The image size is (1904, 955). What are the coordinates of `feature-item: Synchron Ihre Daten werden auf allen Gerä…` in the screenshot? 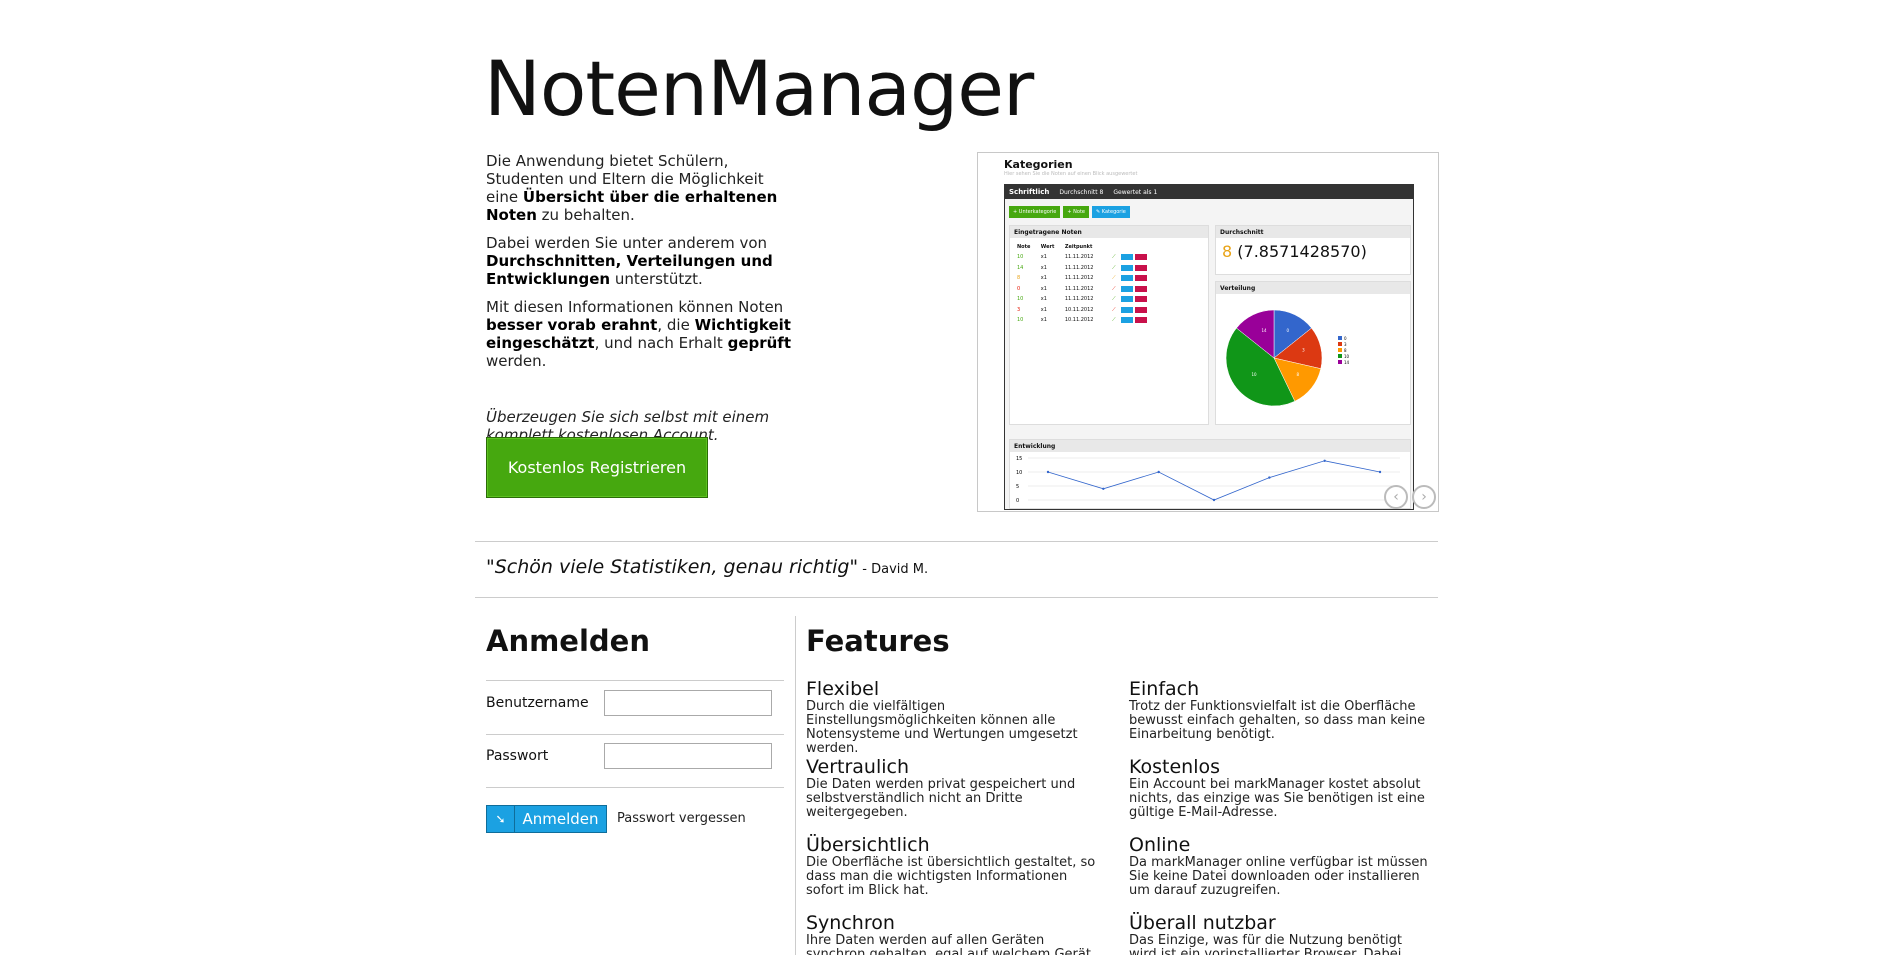 It's located at (948, 933).